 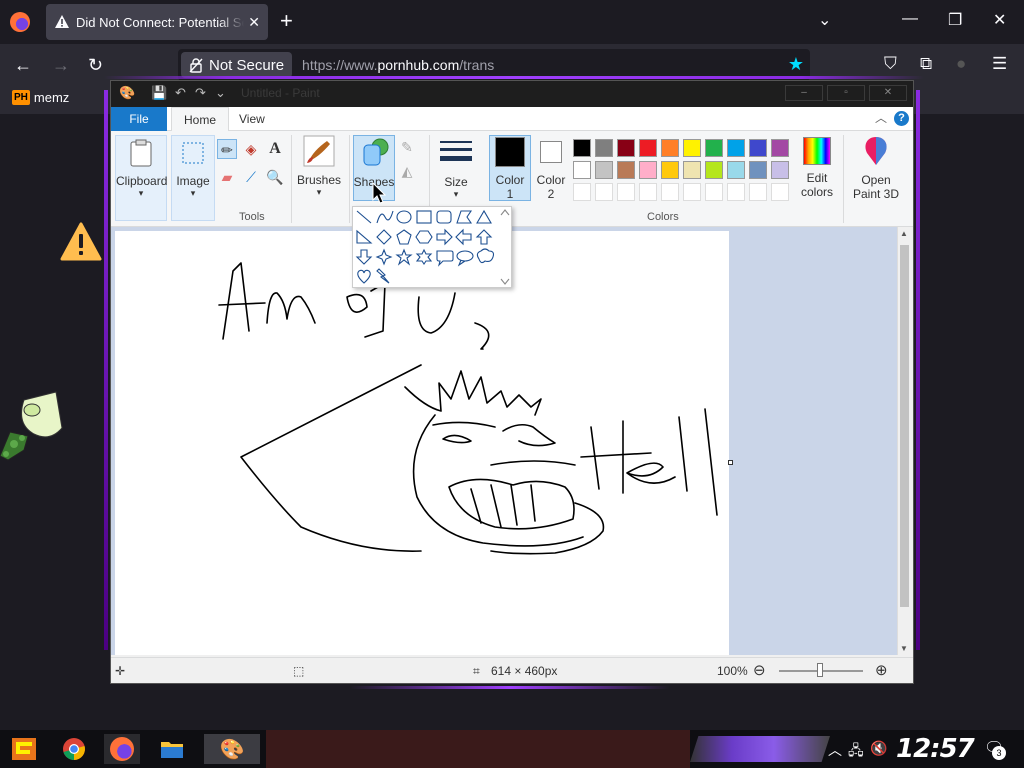 I want to click on edit-colors-button: Edit colors, so click(x=817, y=167).